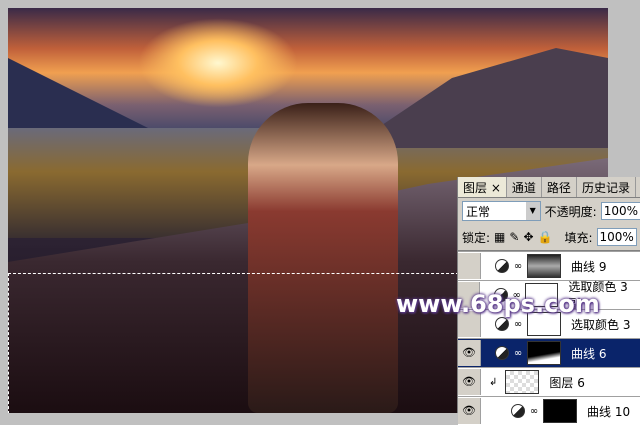 The width and height of the screenshot is (640, 425). Describe the element at coordinates (528, 237) in the screenshot. I see `lock-move-icon: ✥` at that location.